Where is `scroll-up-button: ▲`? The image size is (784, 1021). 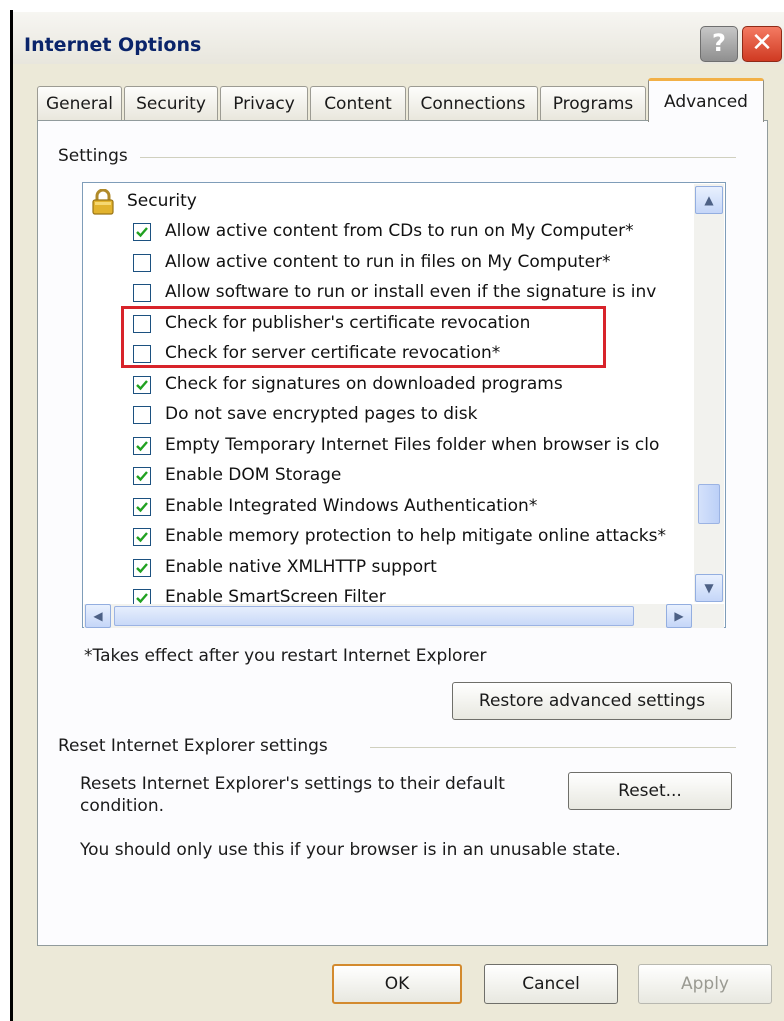 scroll-up-button: ▲ is located at coordinates (709, 200).